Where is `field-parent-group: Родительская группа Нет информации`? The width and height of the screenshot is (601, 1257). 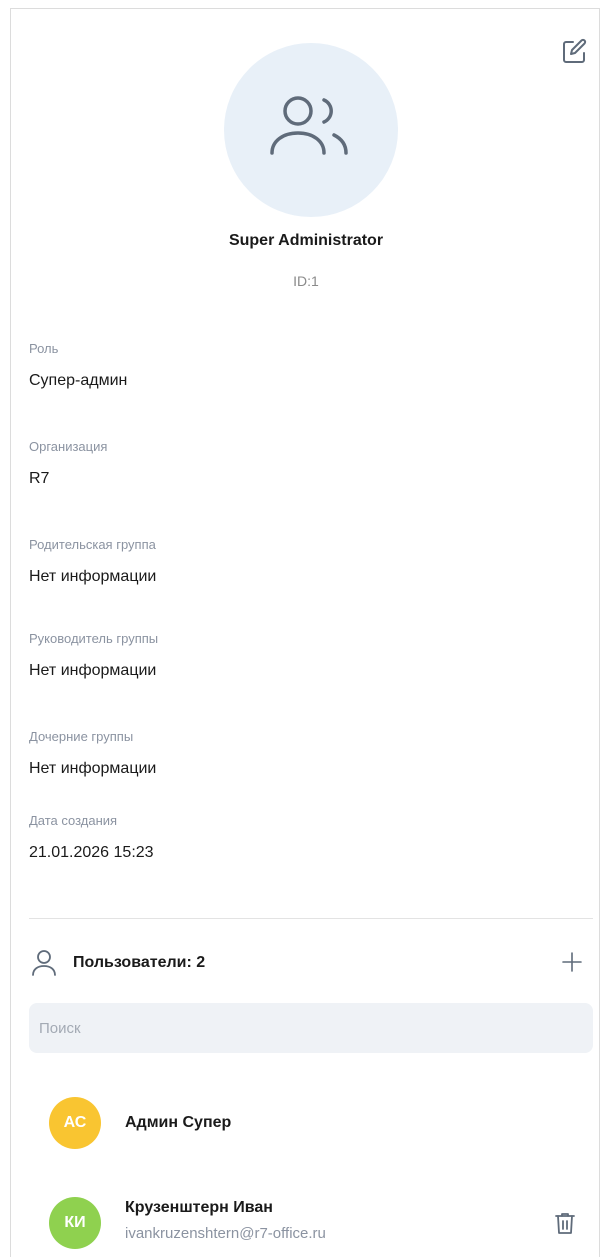
field-parent-group: Родительская группа Нет информации is located at coordinates (92, 562).